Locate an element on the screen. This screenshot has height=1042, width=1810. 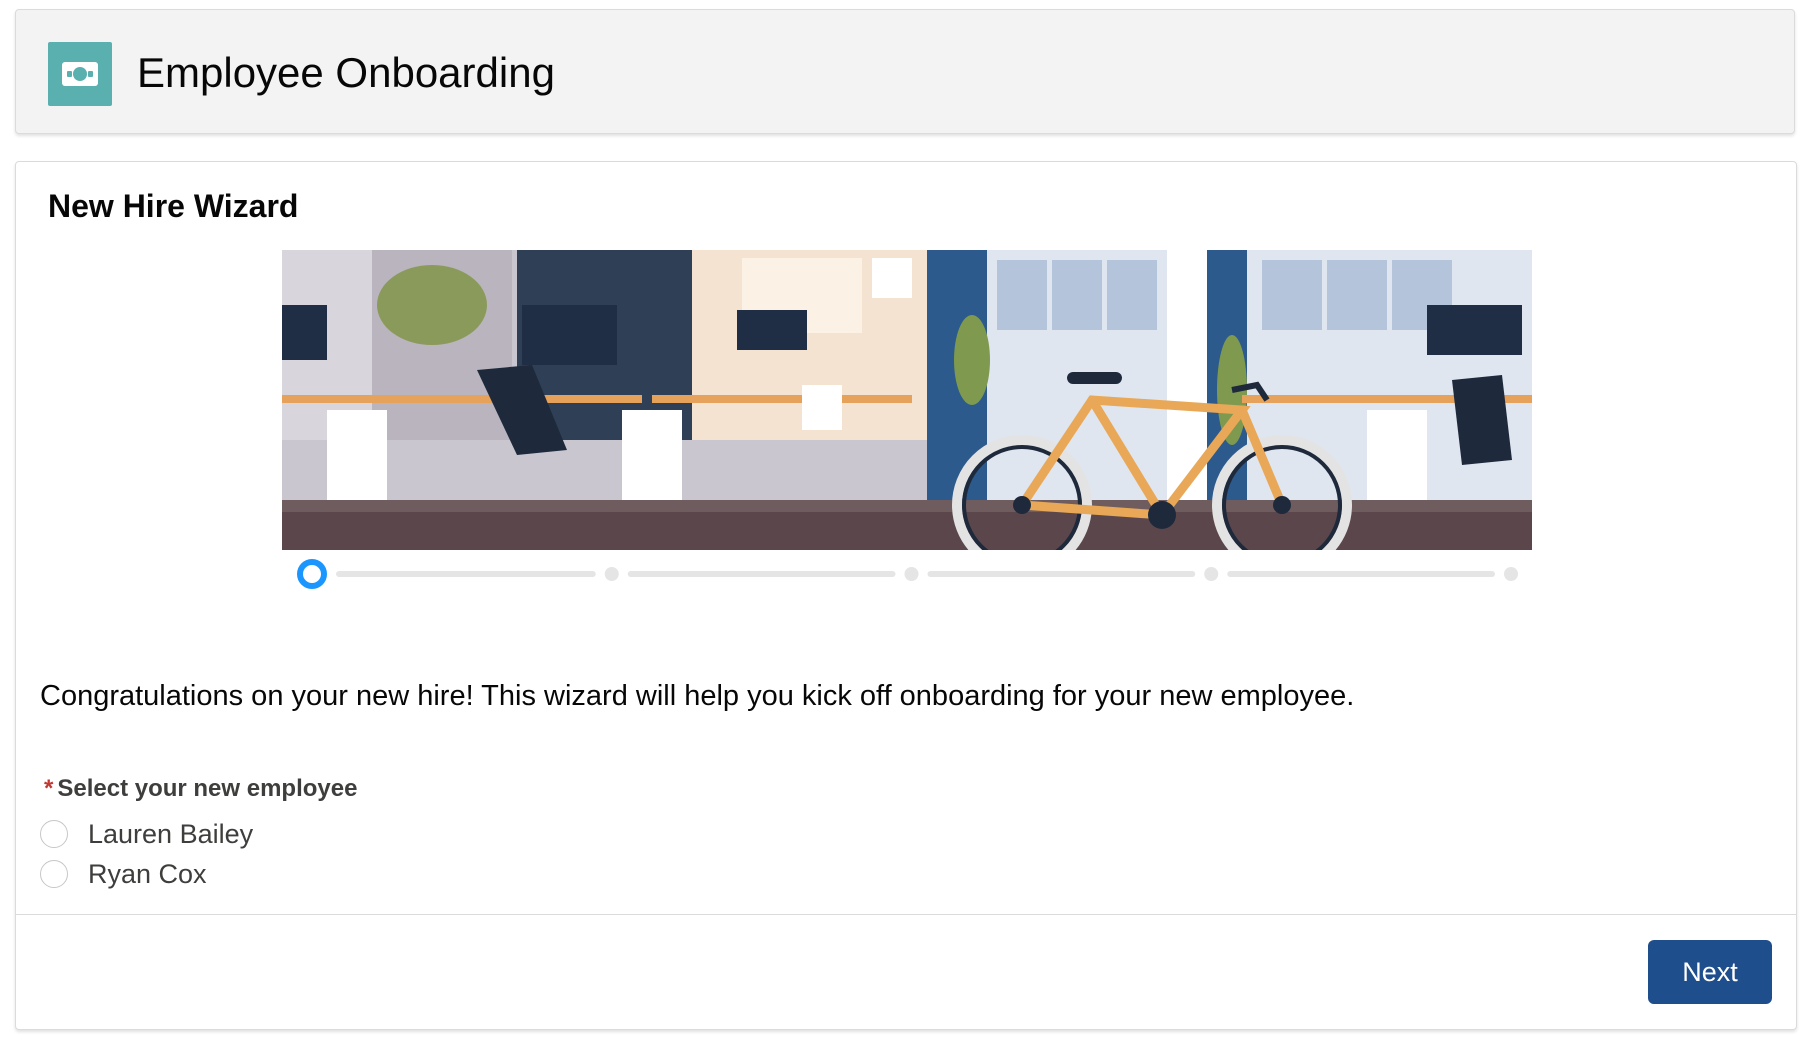
employee-field-label: * Select your new employee is located at coordinates (200, 789).